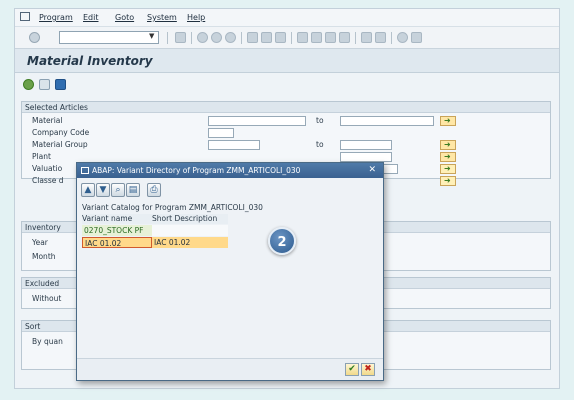  Describe the element at coordinates (151, 36) in the screenshot. I see `command-dropdown-icon: ▼` at that location.